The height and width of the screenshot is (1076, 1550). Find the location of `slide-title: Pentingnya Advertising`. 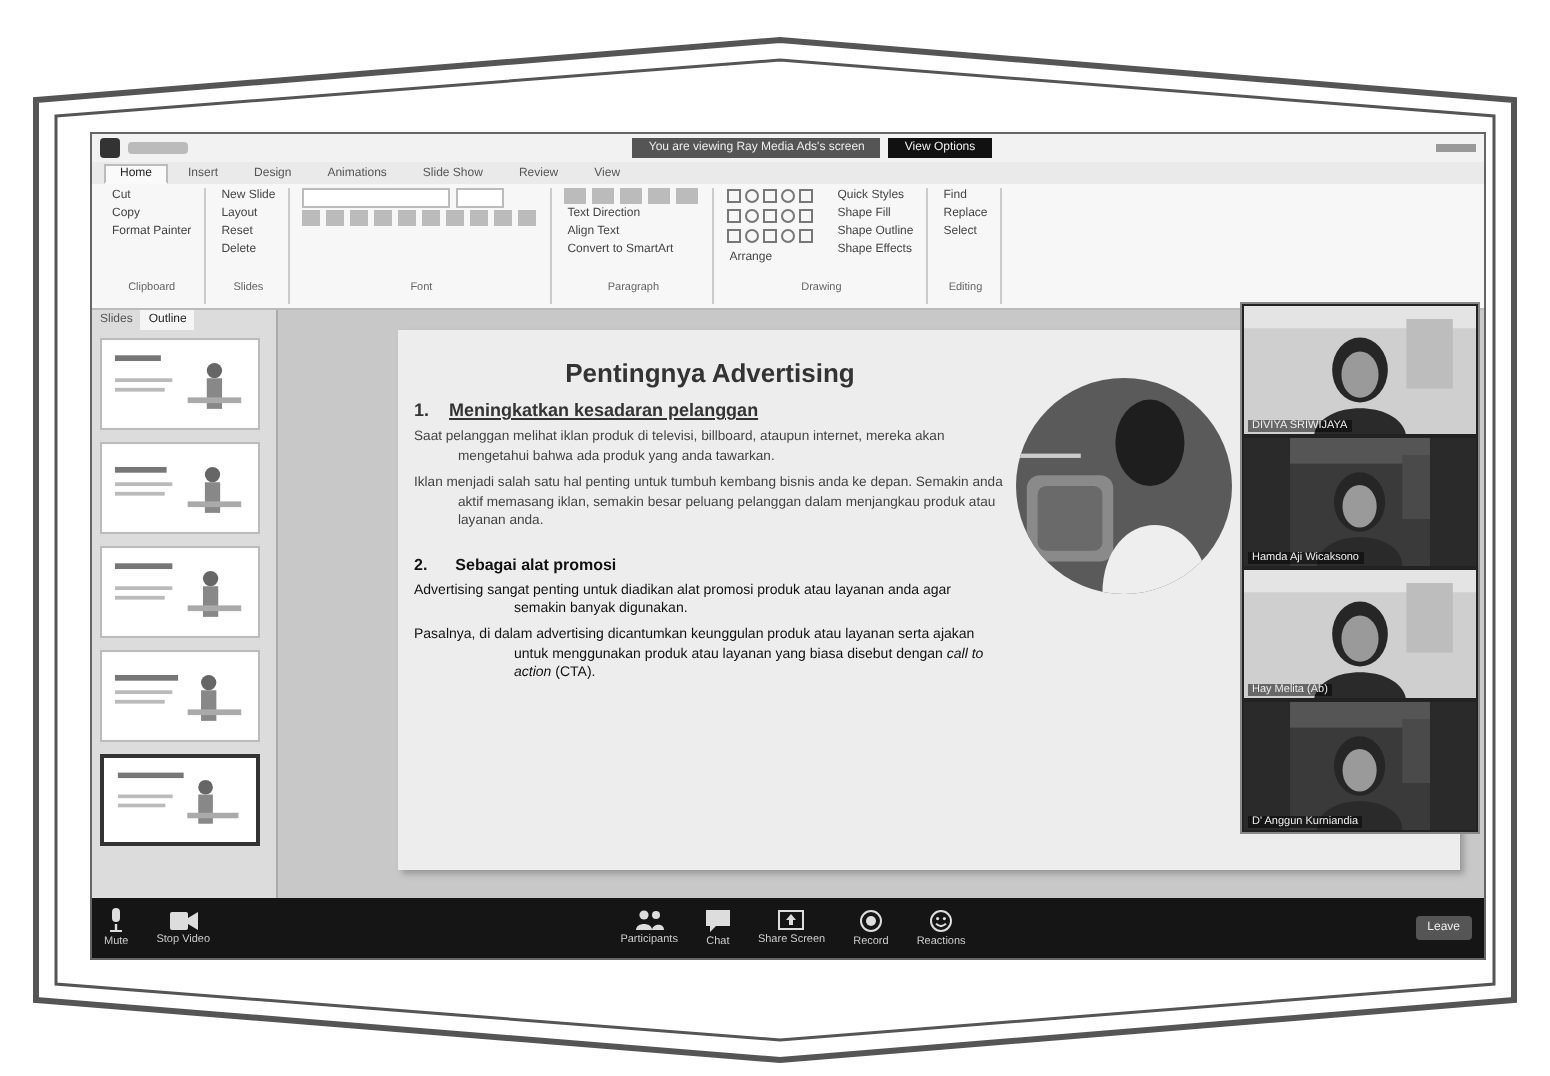

slide-title: Pentingnya Advertising is located at coordinates (710, 373).